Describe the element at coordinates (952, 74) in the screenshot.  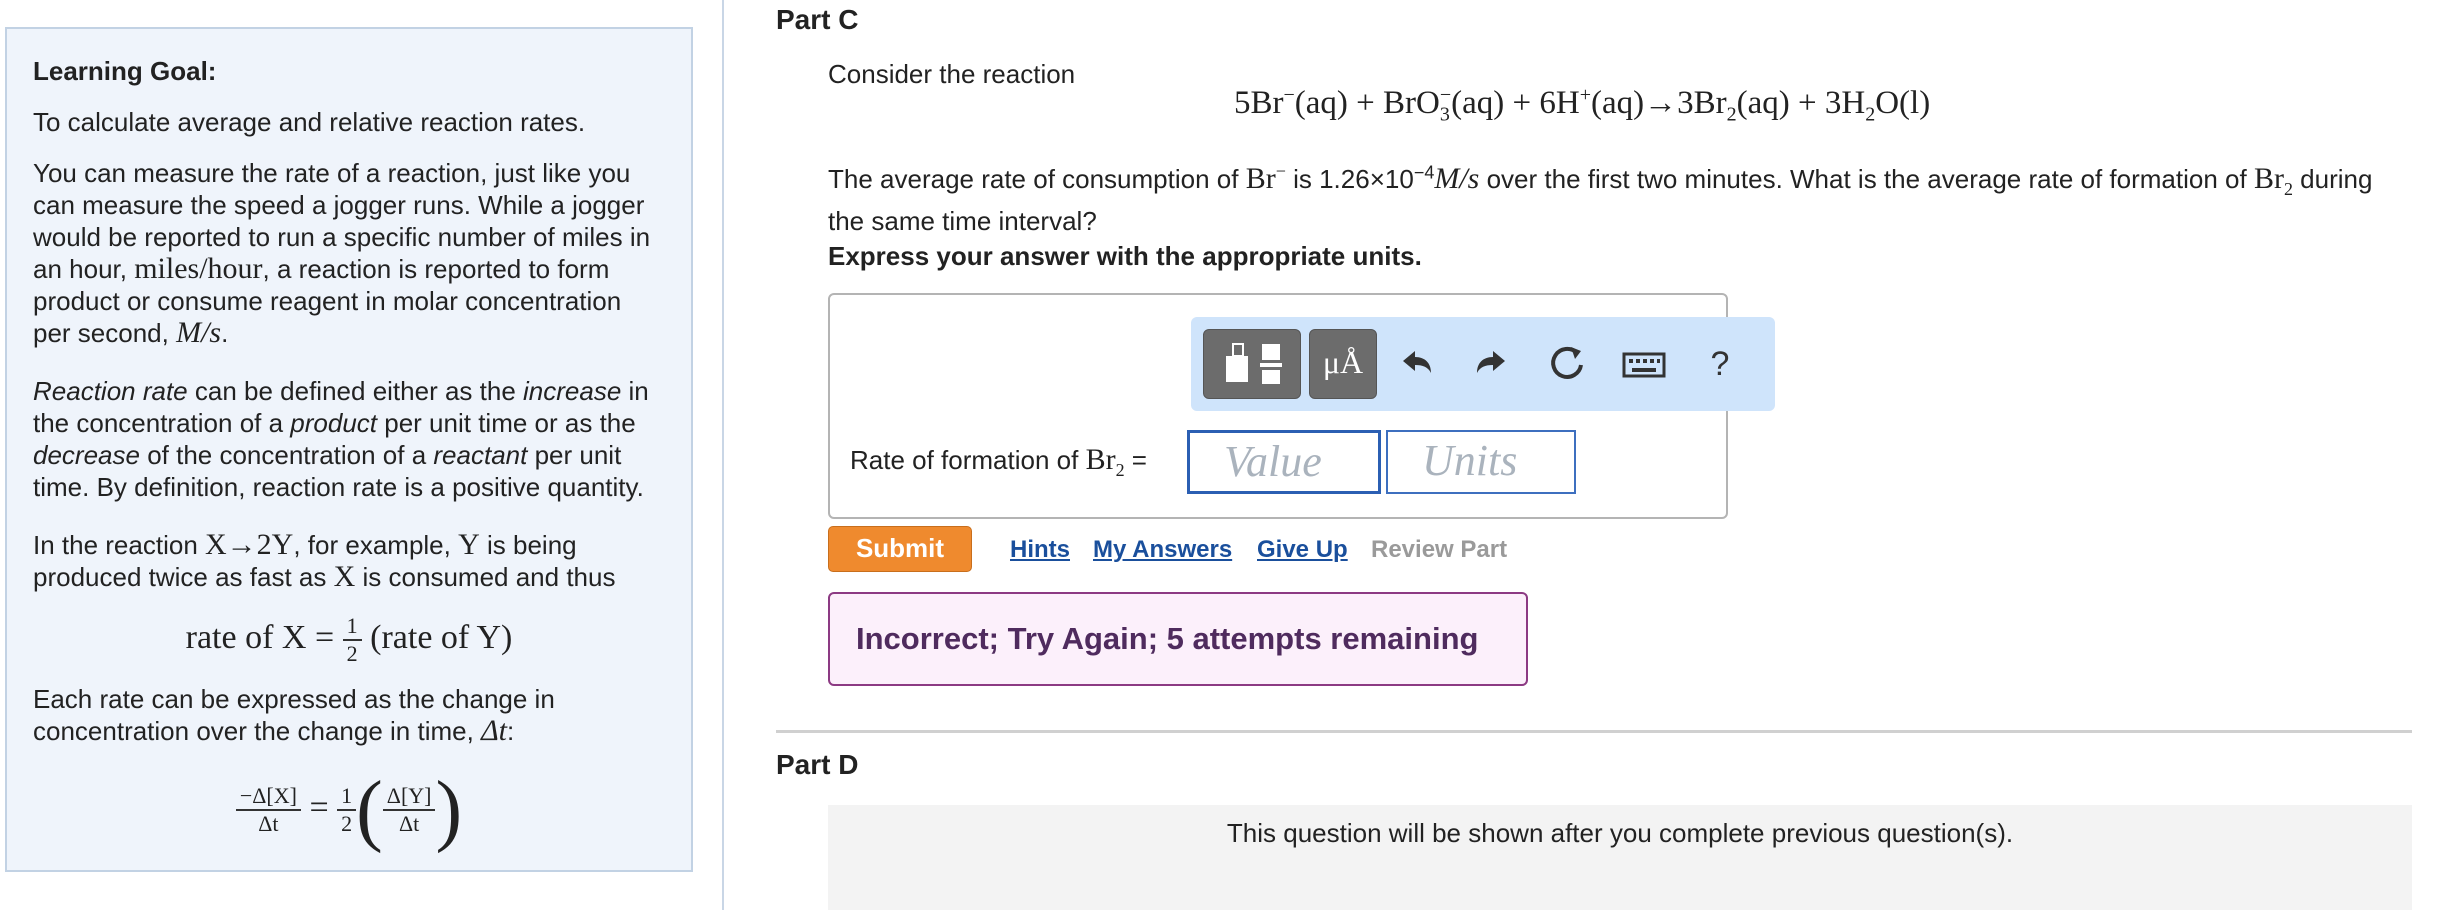
I see `consider-text: Consider the reaction` at that location.